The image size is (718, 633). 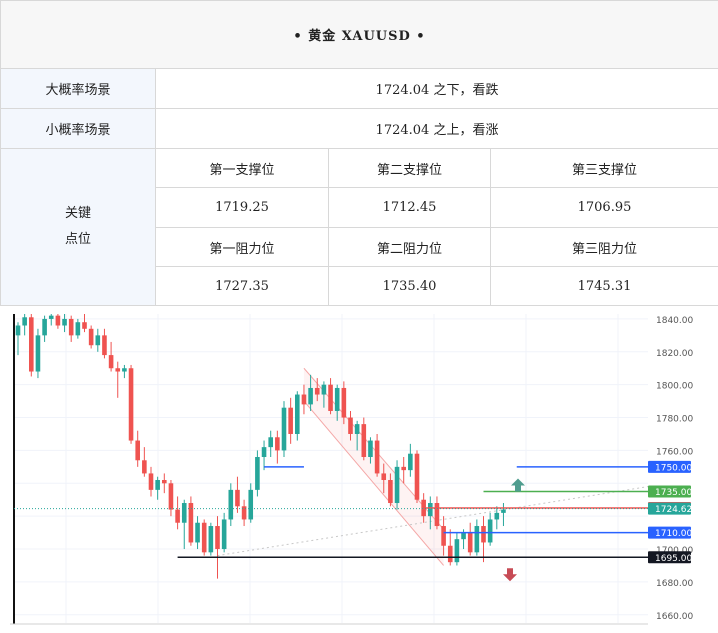 What do you see at coordinates (410, 168) in the screenshot?
I see `support-2-header: 第二支撑位` at bounding box center [410, 168].